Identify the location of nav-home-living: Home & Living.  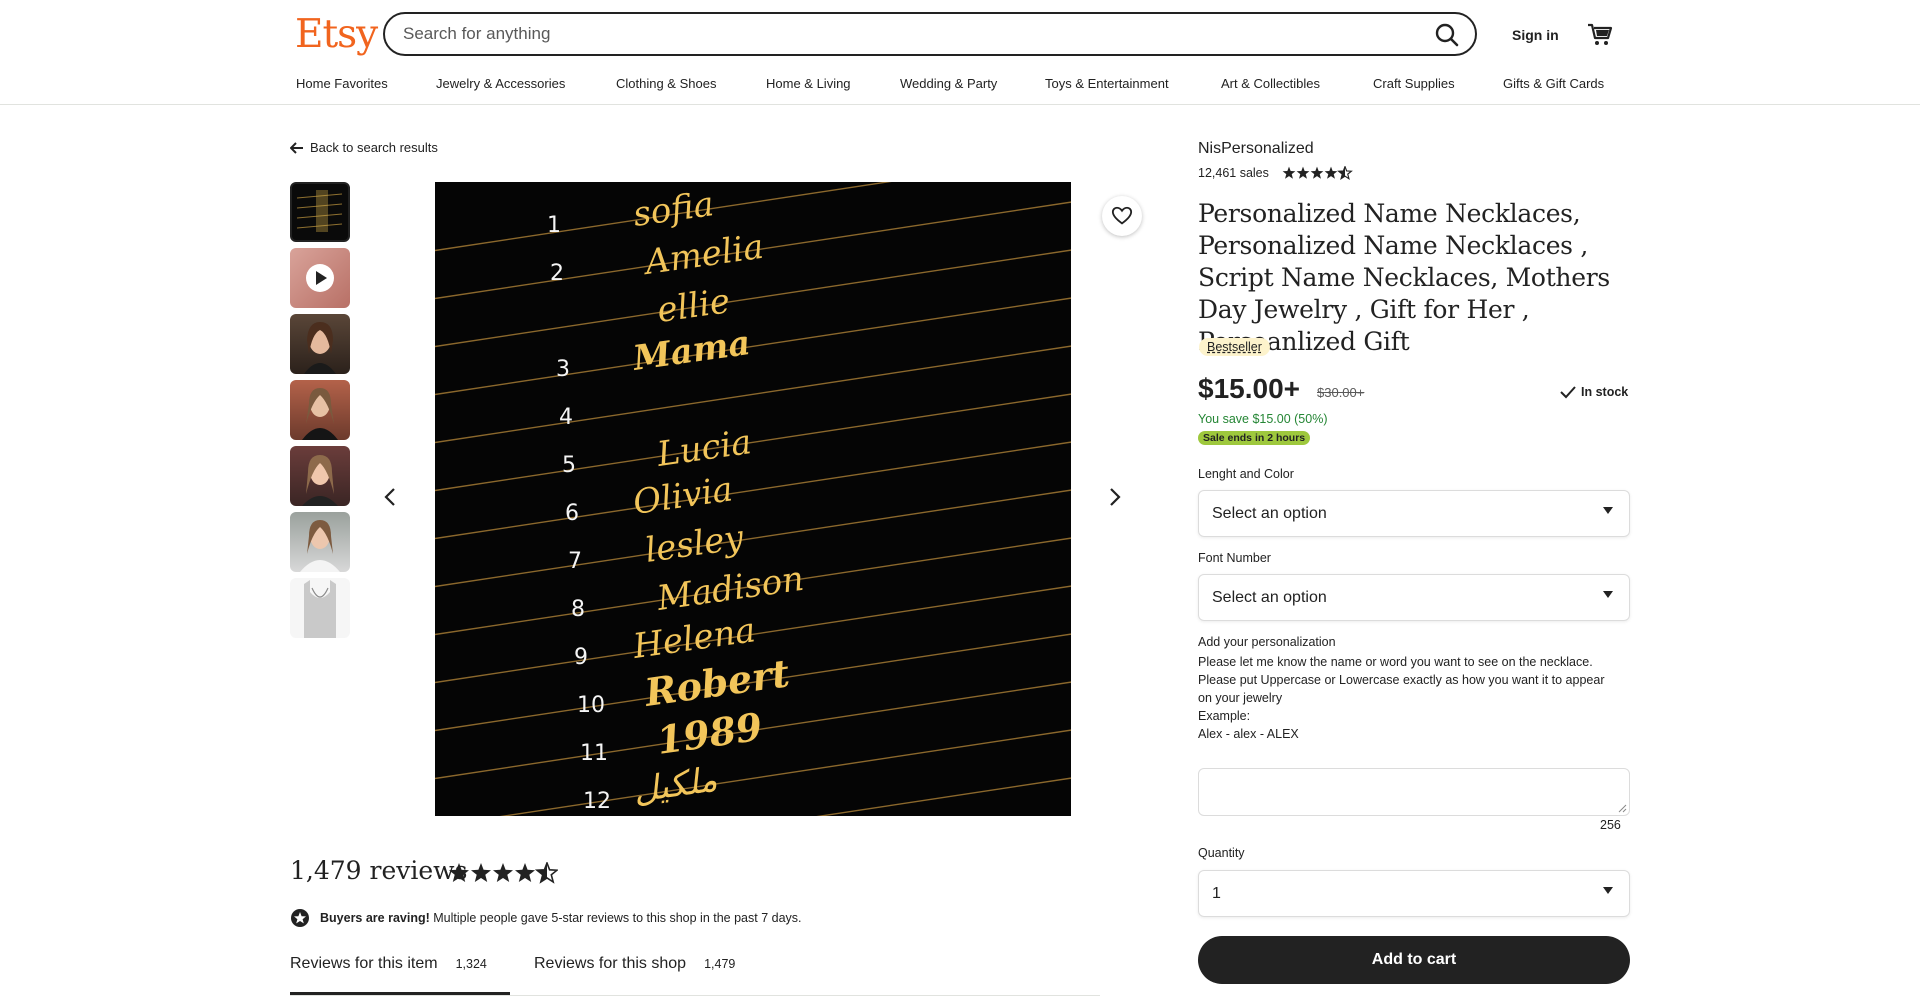
(808, 83).